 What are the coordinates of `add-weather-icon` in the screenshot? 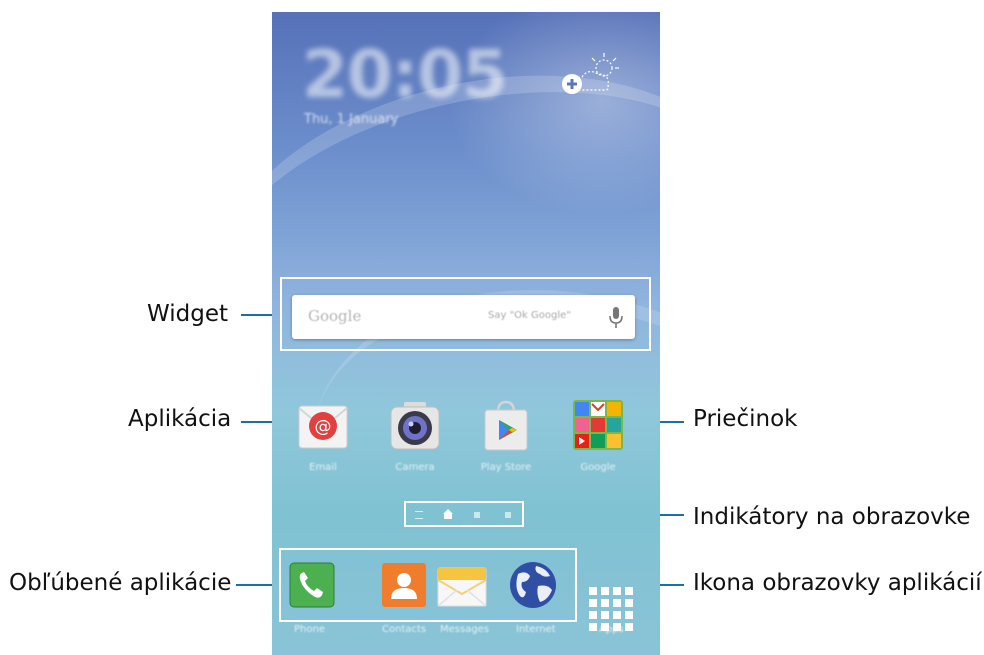 It's located at (590, 75).